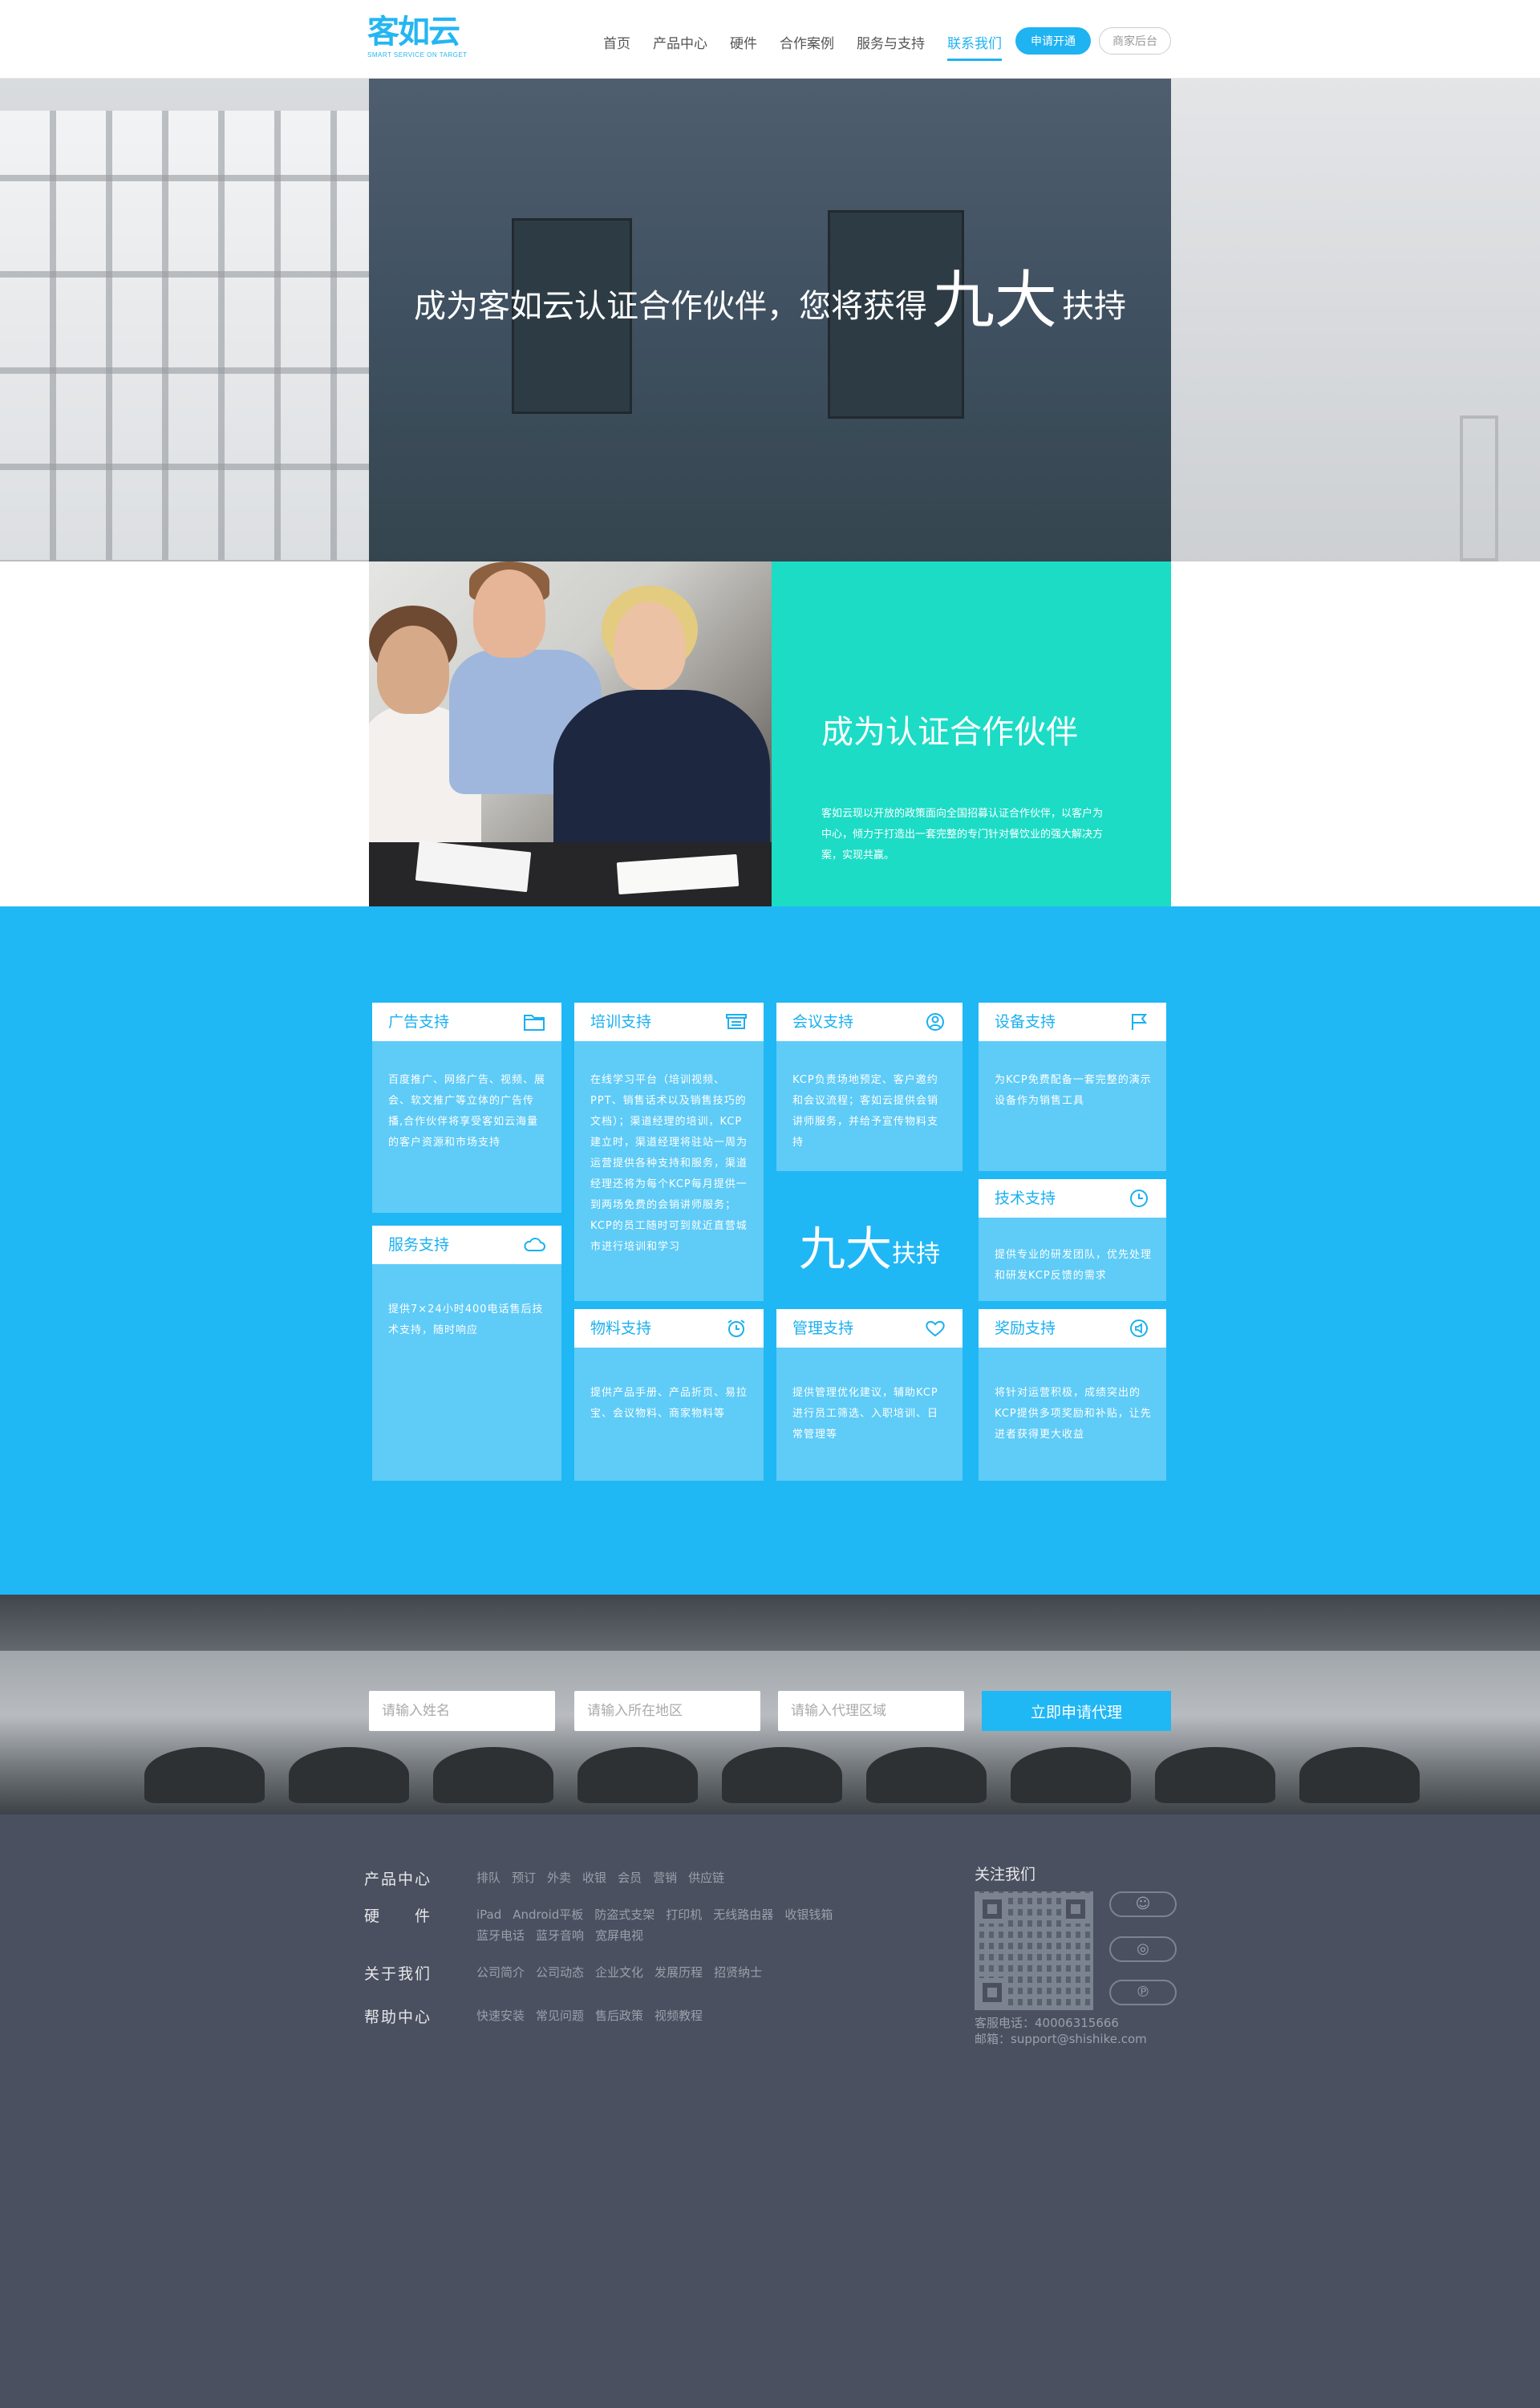 The width and height of the screenshot is (1540, 2408). What do you see at coordinates (1025, 1022) in the screenshot?
I see `card-title: 设备支持` at bounding box center [1025, 1022].